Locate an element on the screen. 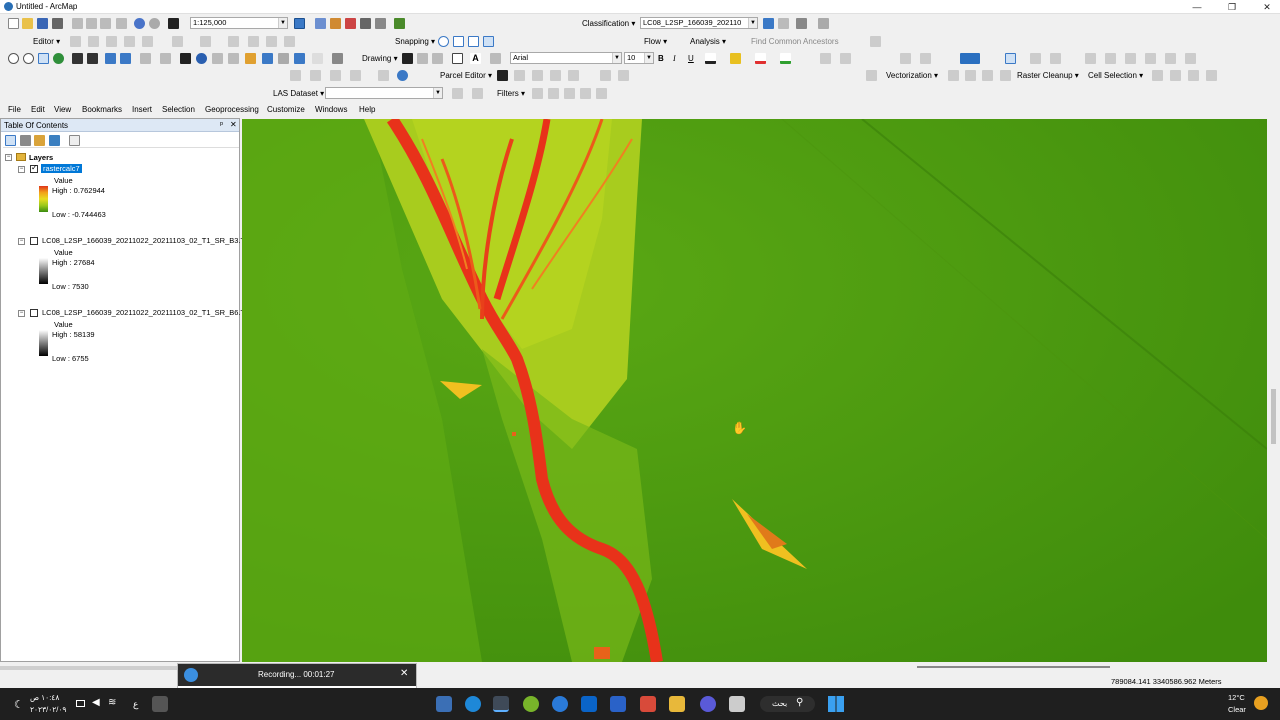 The height and width of the screenshot is (720, 1280). map-horizontal-scrollbar is located at coordinates (1013, 667).